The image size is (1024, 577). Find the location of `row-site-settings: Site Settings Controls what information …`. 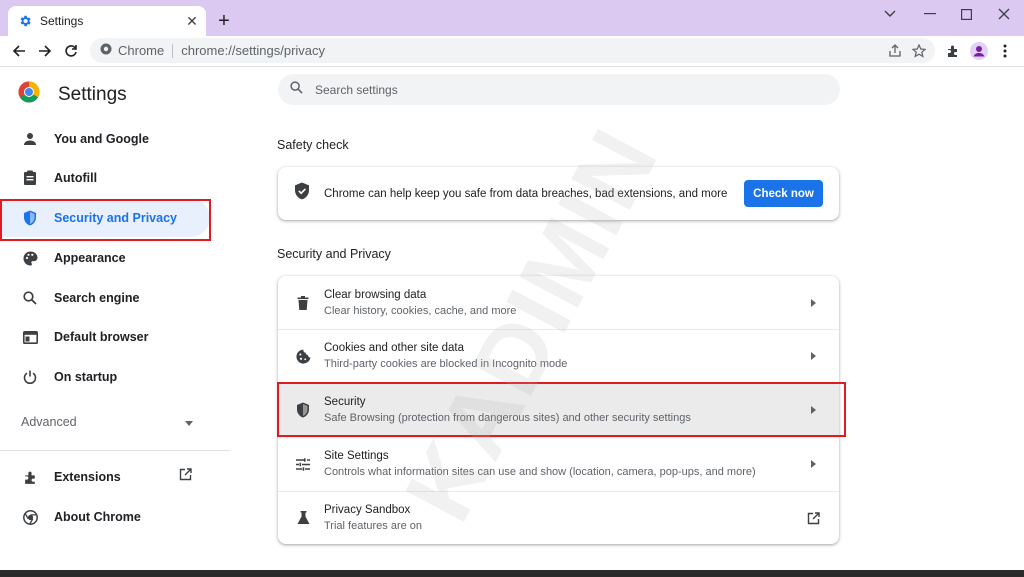

row-site-settings: Site Settings Controls what information … is located at coordinates (558, 463).